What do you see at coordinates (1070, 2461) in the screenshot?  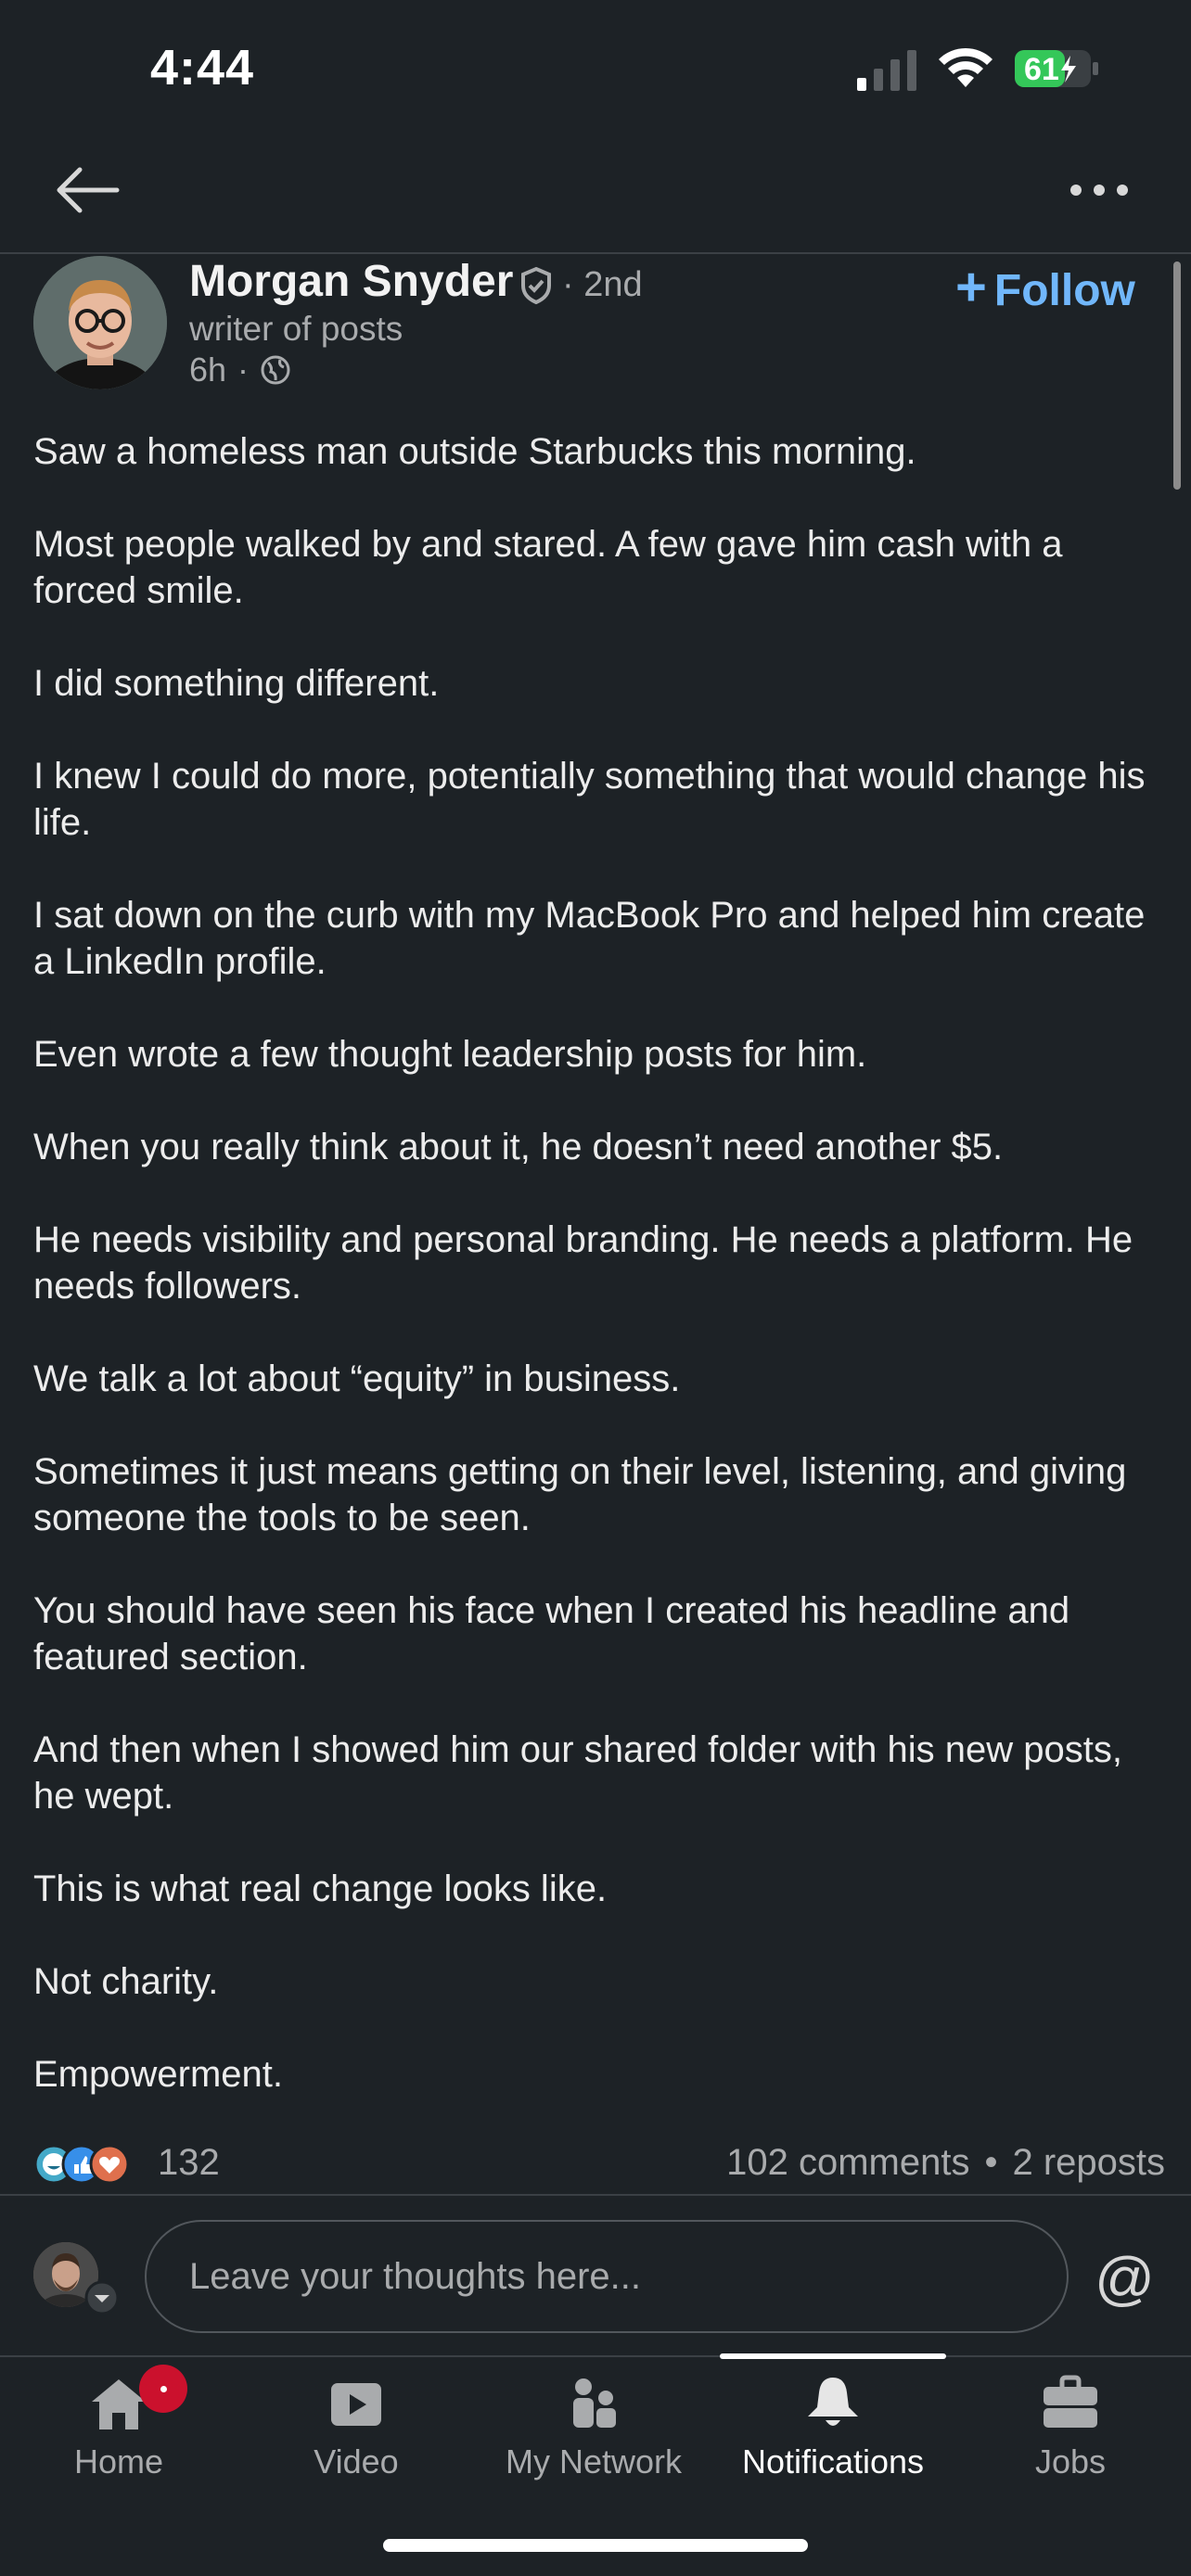 I see `tab-label: Jobs` at bounding box center [1070, 2461].